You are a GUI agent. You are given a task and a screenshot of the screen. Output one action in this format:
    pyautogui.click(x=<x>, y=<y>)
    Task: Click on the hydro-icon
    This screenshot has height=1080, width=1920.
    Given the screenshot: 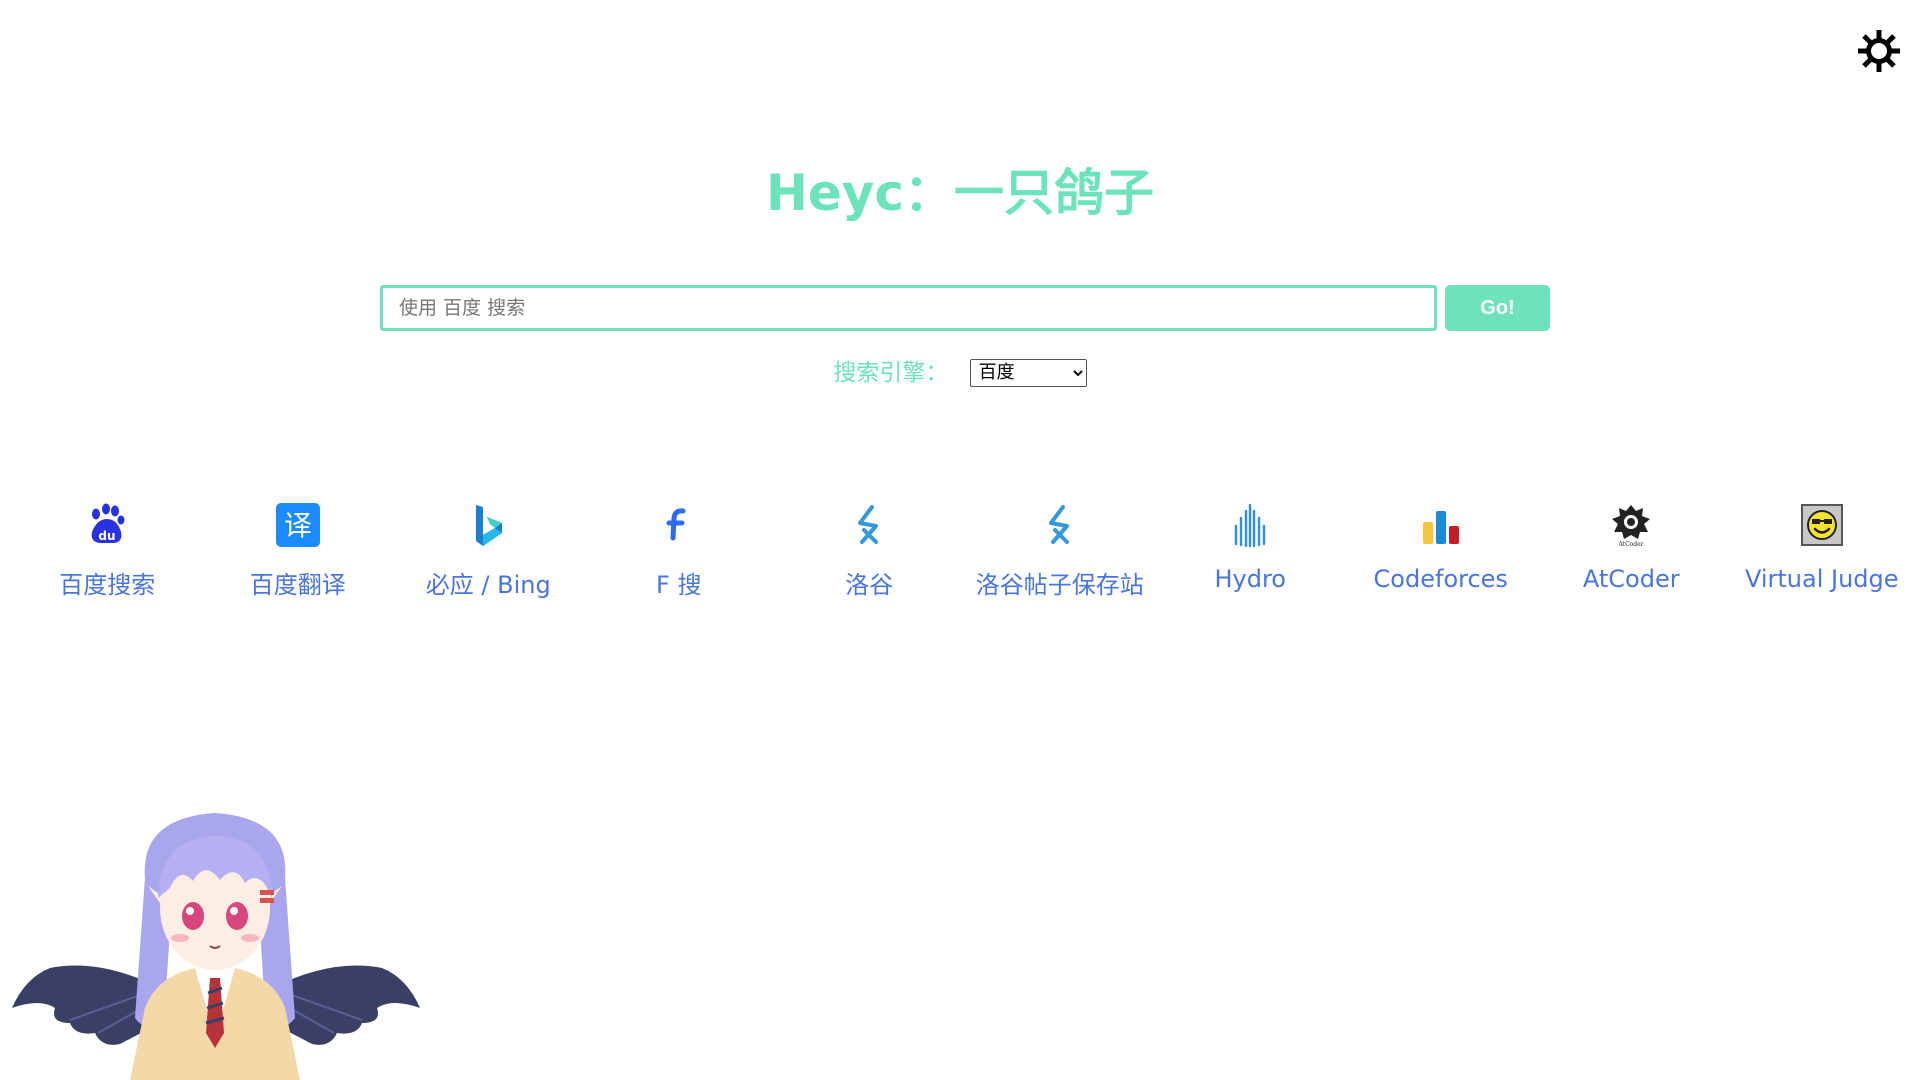 What is the action you would take?
    pyautogui.click(x=1250, y=525)
    